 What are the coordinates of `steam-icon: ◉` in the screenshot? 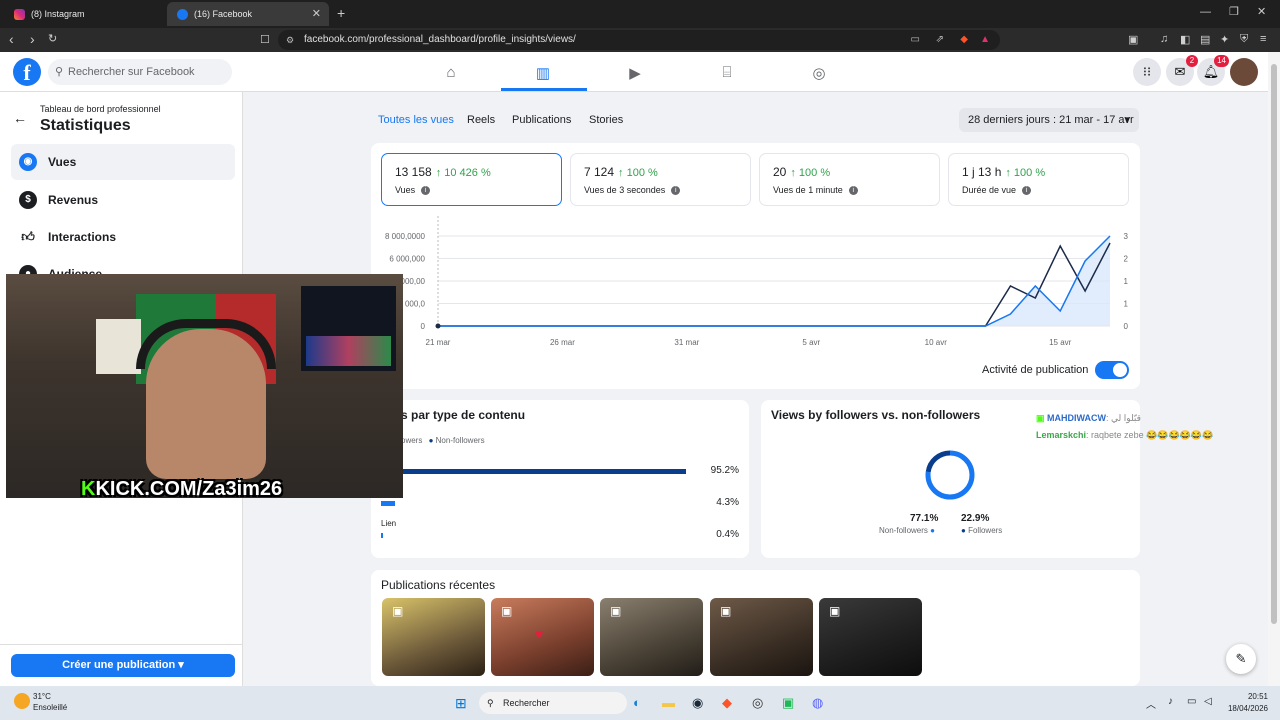 It's located at (697, 703).